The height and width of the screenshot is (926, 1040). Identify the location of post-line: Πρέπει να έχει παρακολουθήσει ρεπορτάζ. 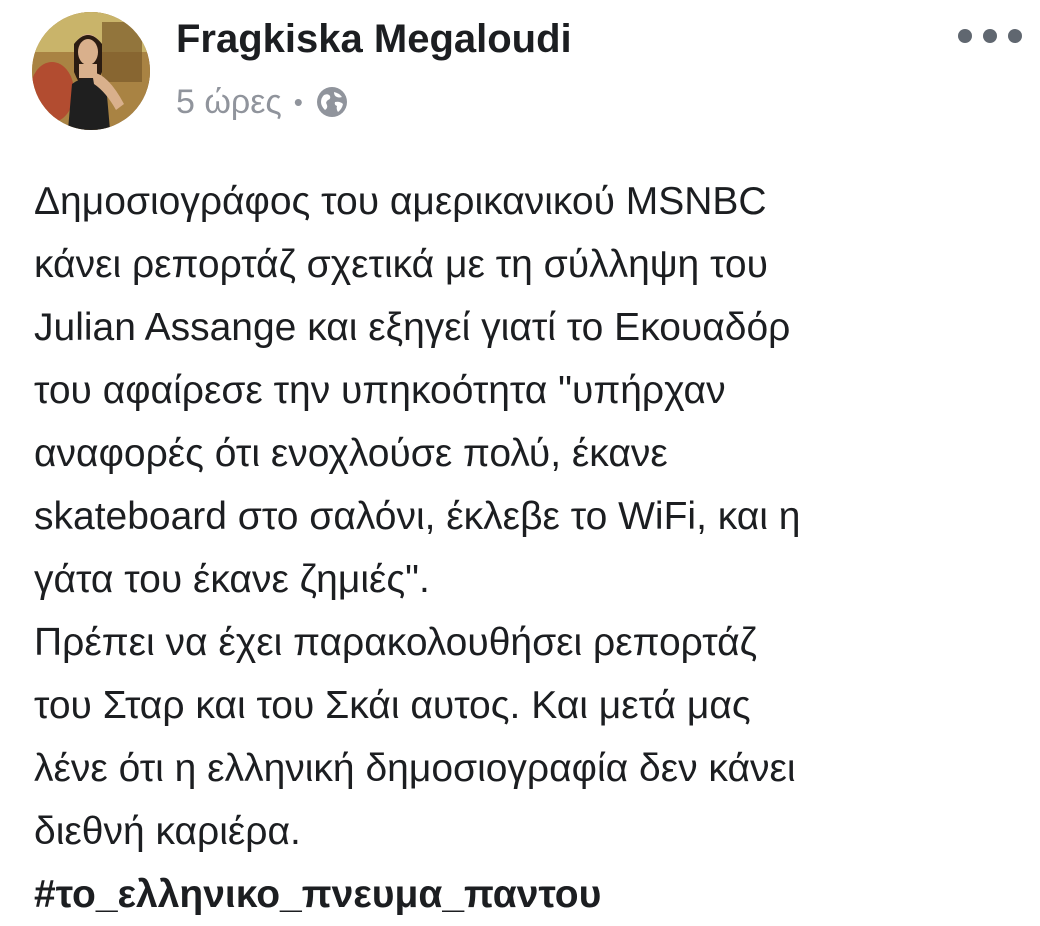
(395, 642).